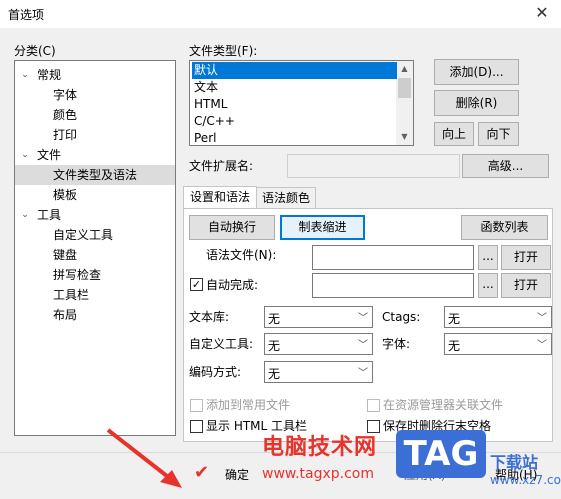  Describe the element at coordinates (196, 284) in the screenshot. I see `autocomplete-checkbox: ✓` at that location.